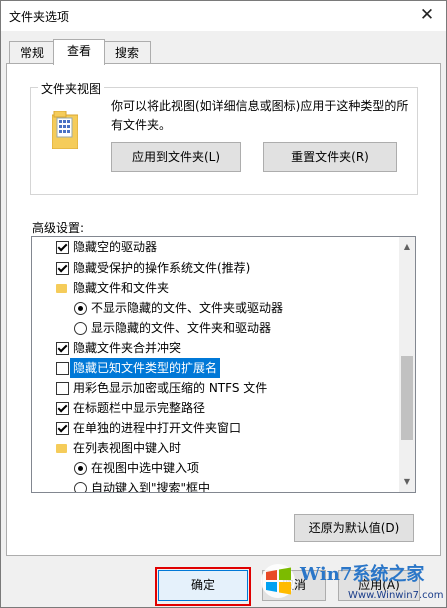  What do you see at coordinates (127, 448) in the screenshot?
I see `list-item-label: 在列表视图中键入时` at bounding box center [127, 448].